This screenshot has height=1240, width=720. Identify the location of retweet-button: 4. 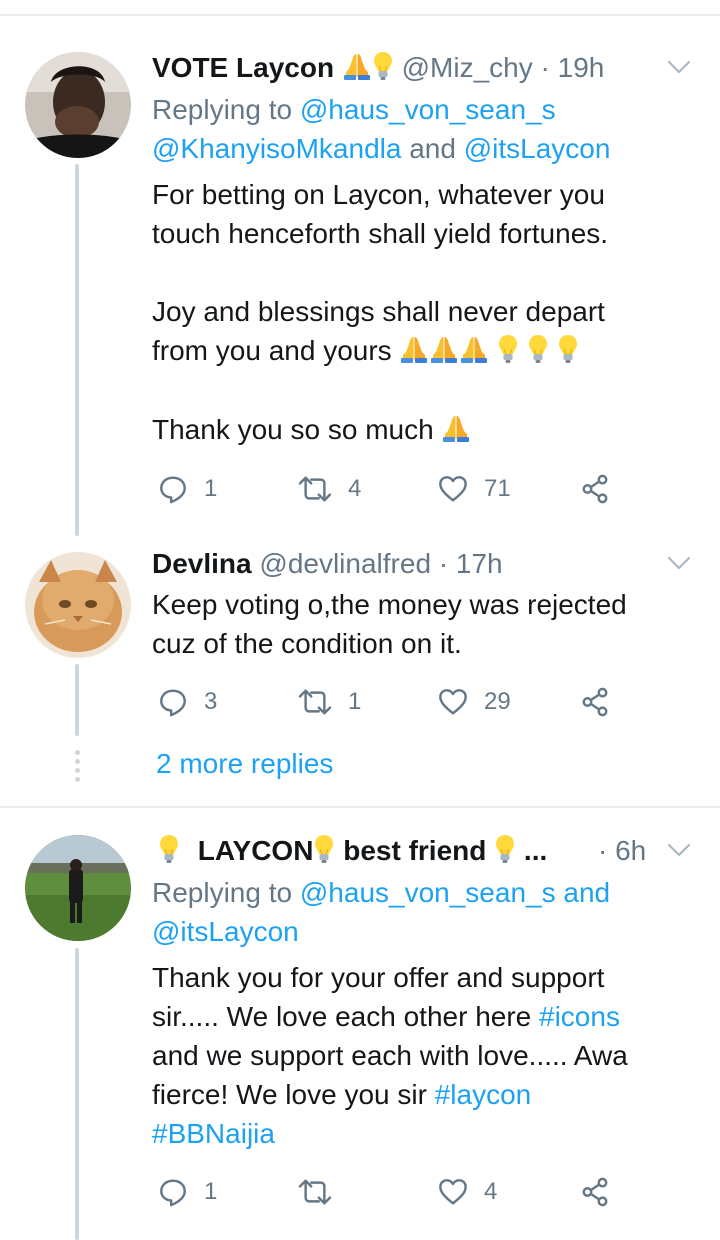
(329, 489).